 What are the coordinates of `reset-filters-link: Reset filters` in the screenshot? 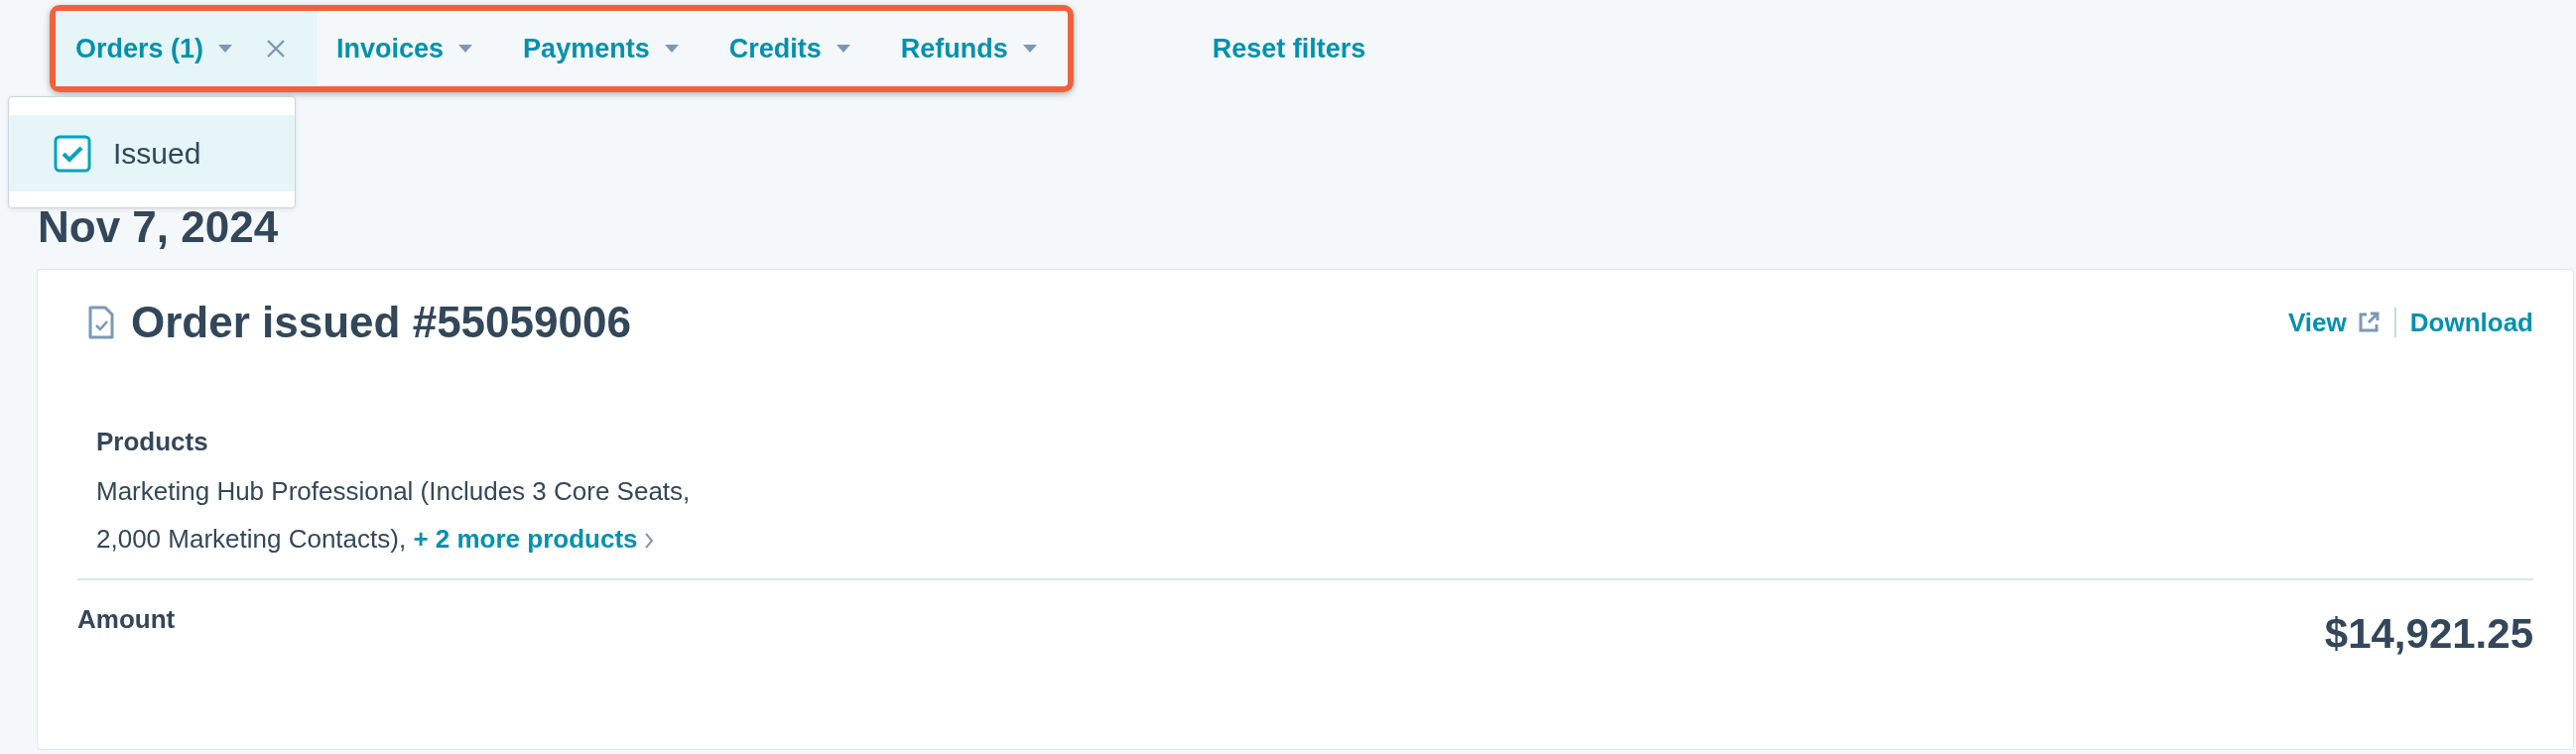 It's located at (1289, 48).